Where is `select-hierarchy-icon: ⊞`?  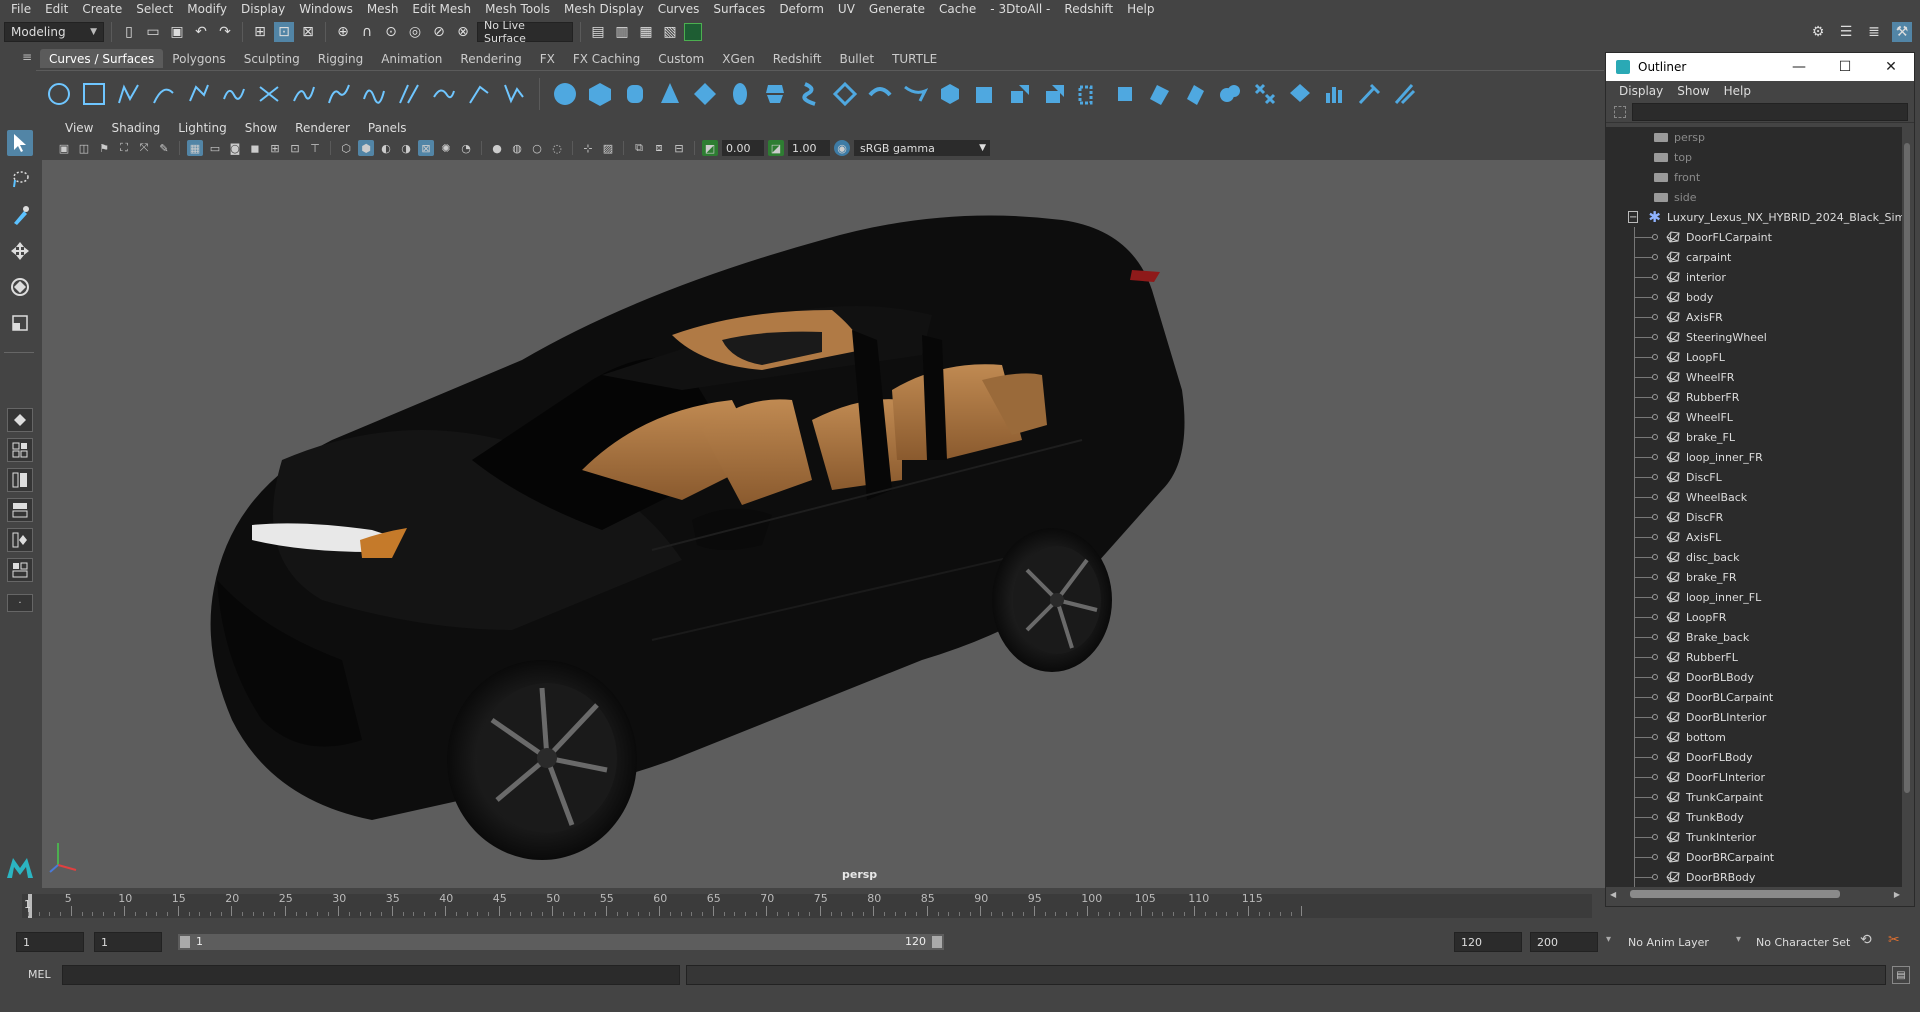 select-hierarchy-icon: ⊞ is located at coordinates (260, 32).